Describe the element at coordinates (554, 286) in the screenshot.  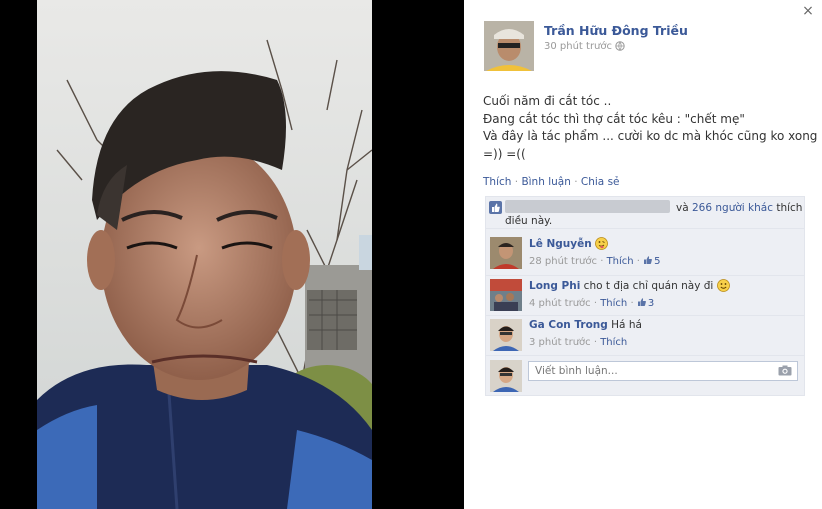
I see `comment-author: Long Phi` at that location.